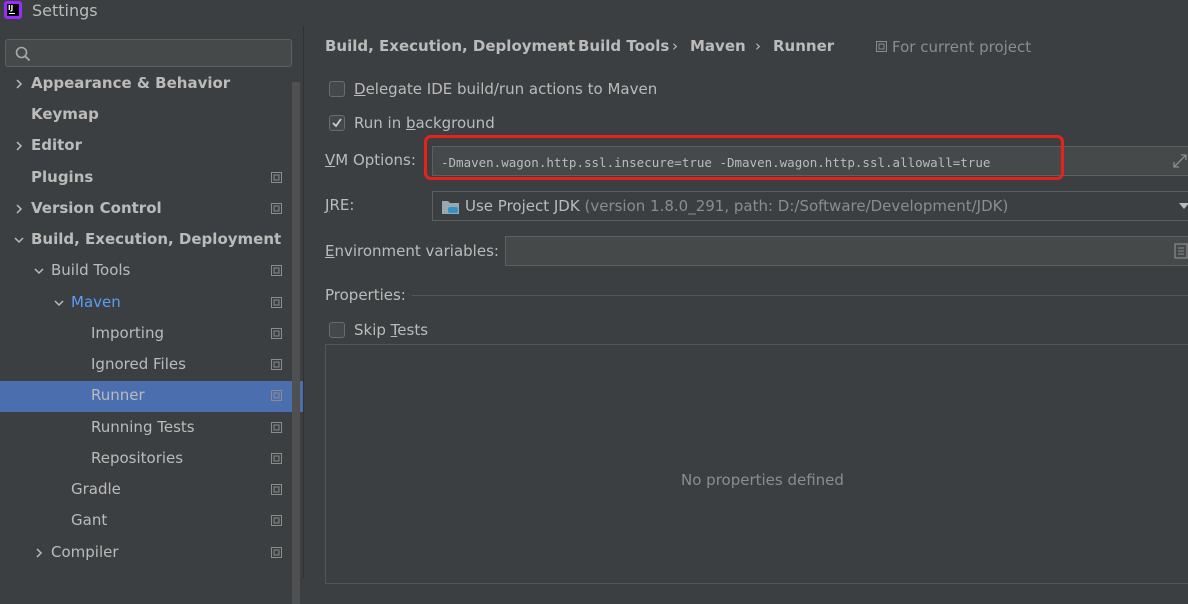 Image resolution: width=1188 pixels, height=604 pixels. What do you see at coordinates (962, 47) in the screenshot?
I see `scope-text: For current project` at bounding box center [962, 47].